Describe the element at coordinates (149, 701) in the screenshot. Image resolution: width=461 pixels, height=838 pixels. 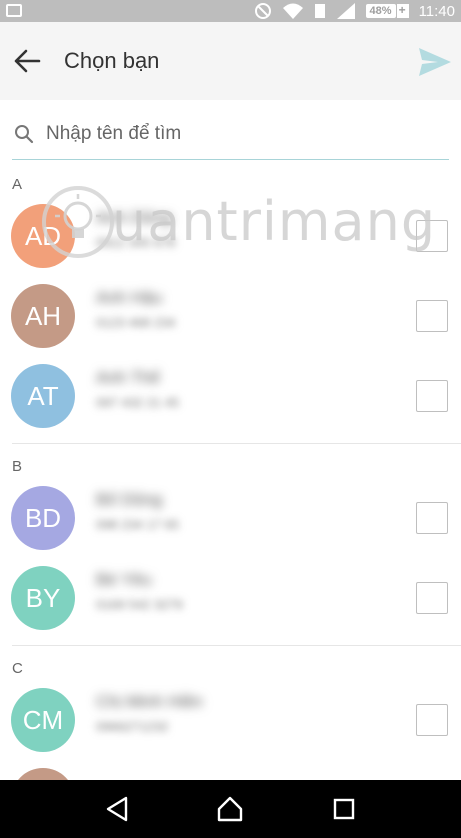
I see `contact-name: Chị Minh Hiền` at that location.